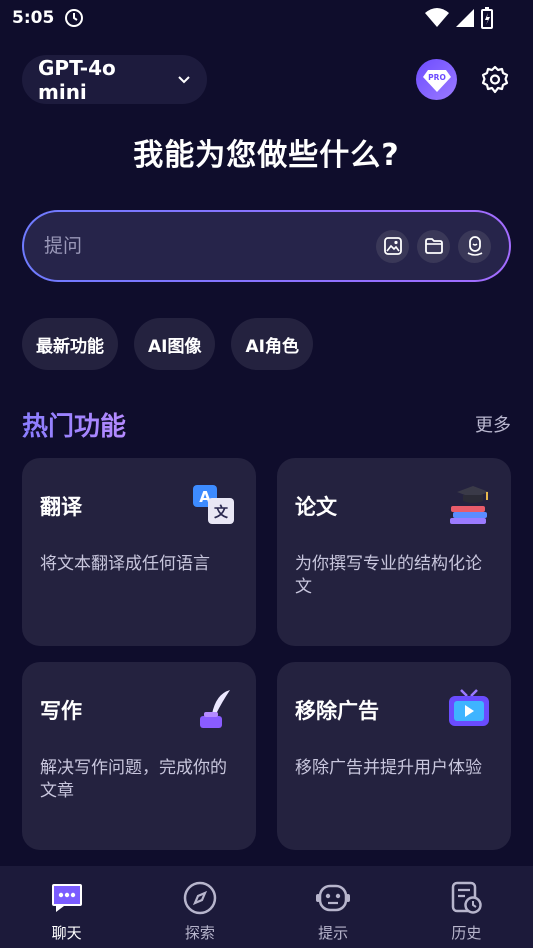  I want to click on voice-input-button, so click(474, 246).